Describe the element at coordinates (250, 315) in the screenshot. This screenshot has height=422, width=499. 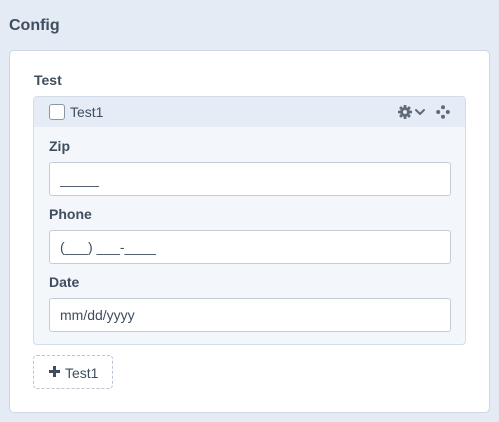
I see `date-input` at that location.